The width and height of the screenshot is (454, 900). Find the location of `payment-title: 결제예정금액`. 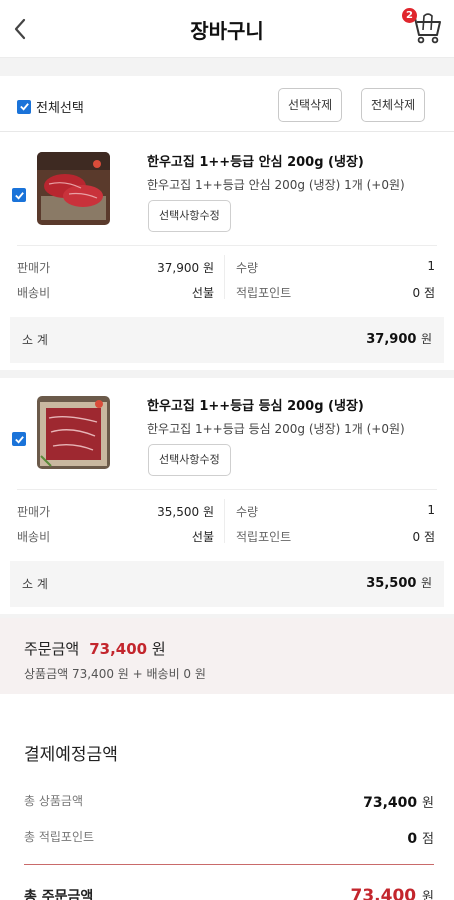

payment-title: 결제예정금액 is located at coordinates (71, 755).